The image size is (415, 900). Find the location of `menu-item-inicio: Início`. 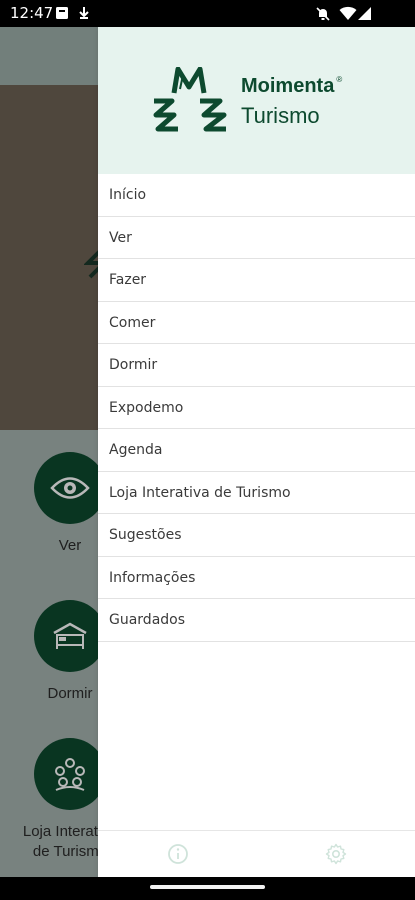

menu-item-inicio: Início is located at coordinates (256, 195).